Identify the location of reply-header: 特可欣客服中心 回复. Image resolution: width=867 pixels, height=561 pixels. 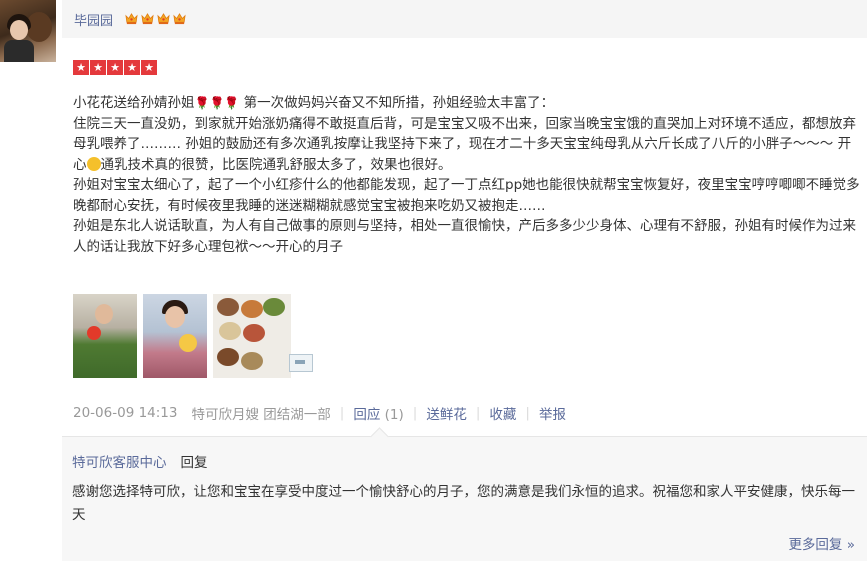
(140, 461).